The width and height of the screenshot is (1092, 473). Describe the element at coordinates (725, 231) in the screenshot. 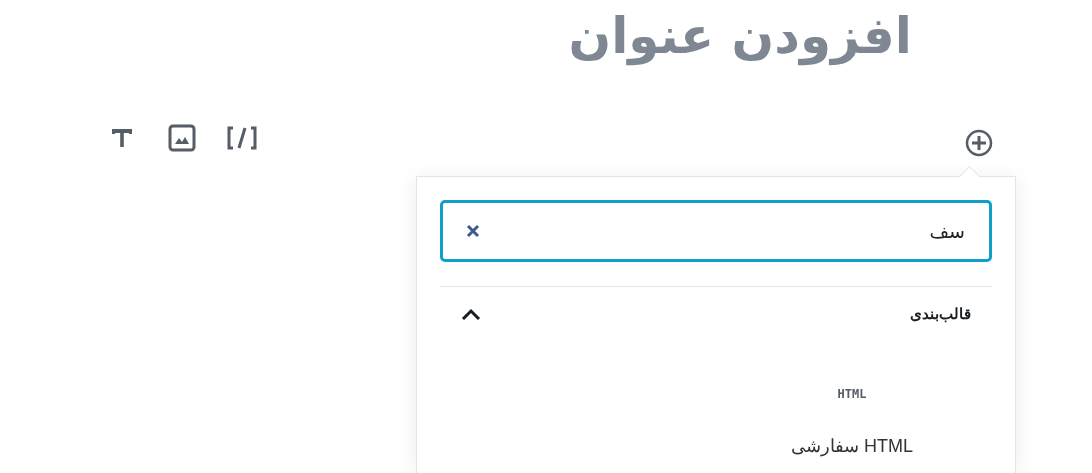

I see `search-input: سف` at that location.